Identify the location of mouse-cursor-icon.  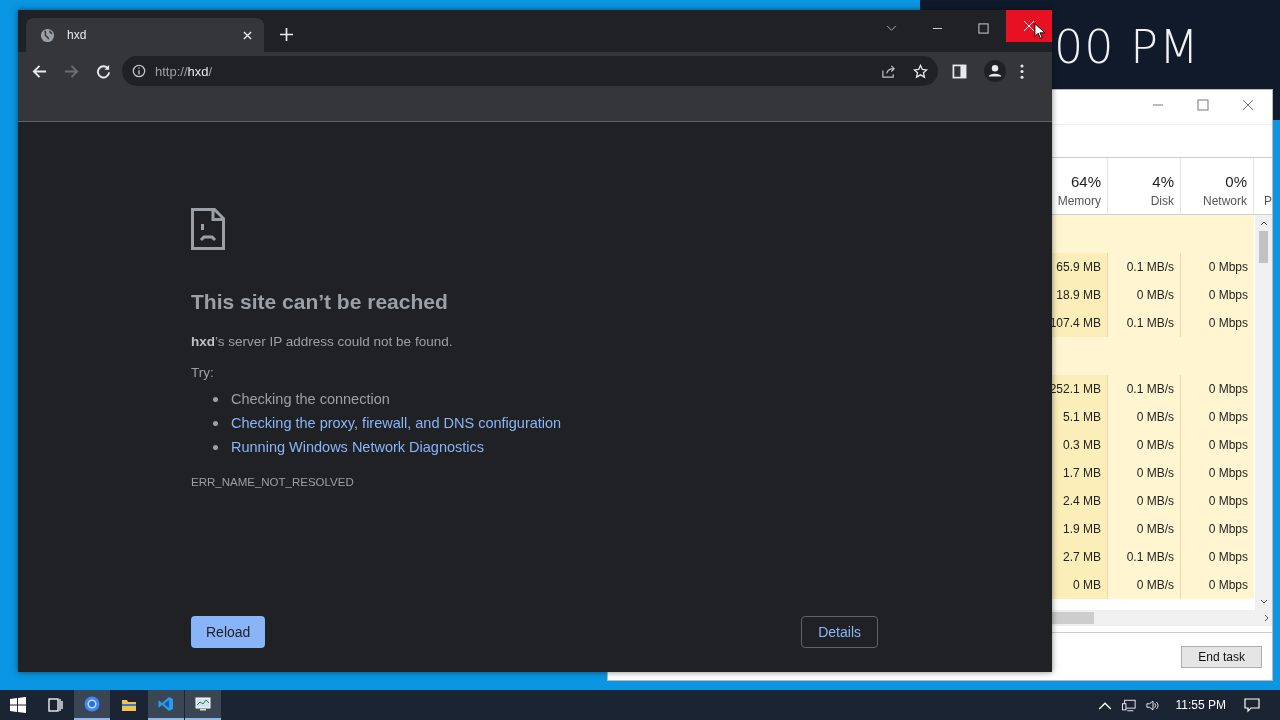
(1039, 31).